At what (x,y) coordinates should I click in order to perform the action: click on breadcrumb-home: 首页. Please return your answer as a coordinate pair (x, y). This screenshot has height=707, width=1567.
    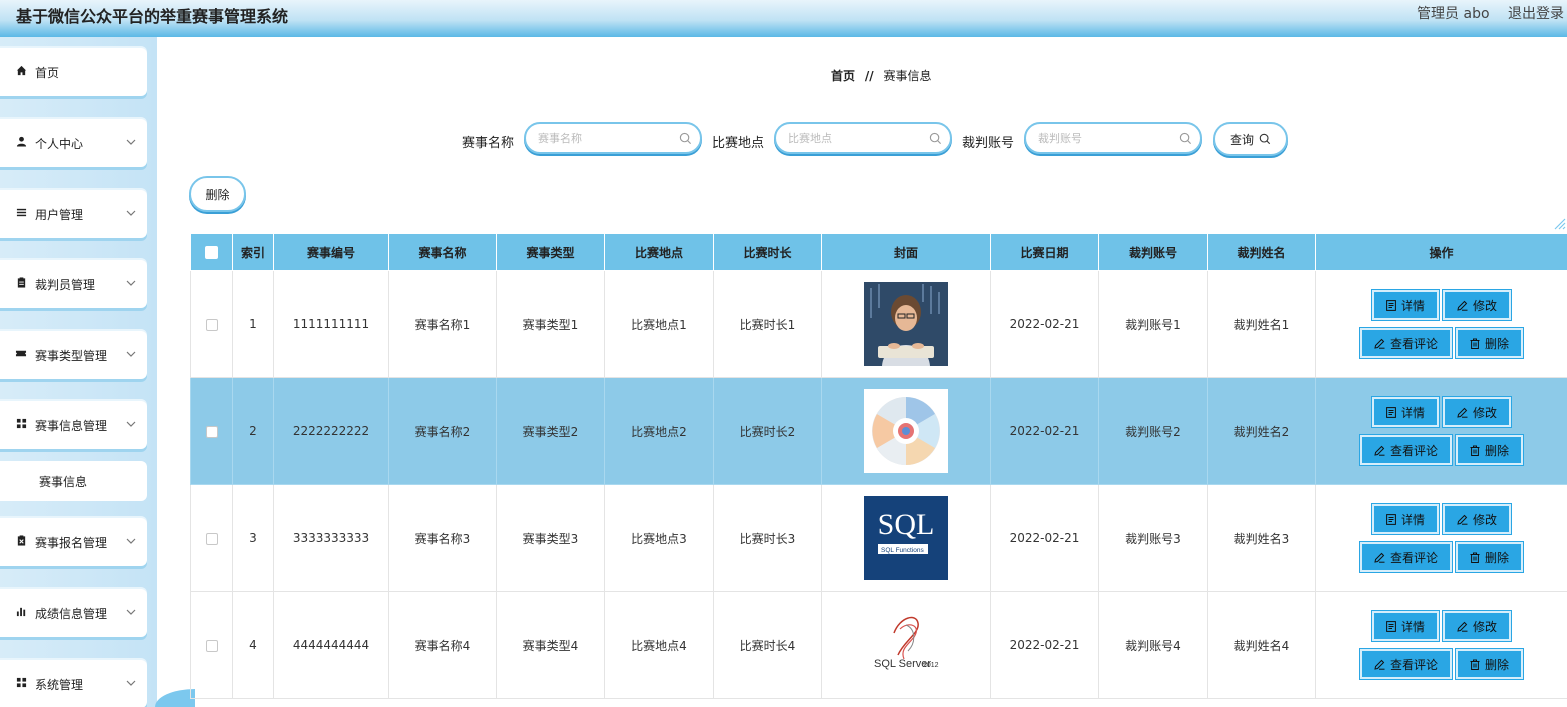
    Looking at the image, I should click on (843, 76).